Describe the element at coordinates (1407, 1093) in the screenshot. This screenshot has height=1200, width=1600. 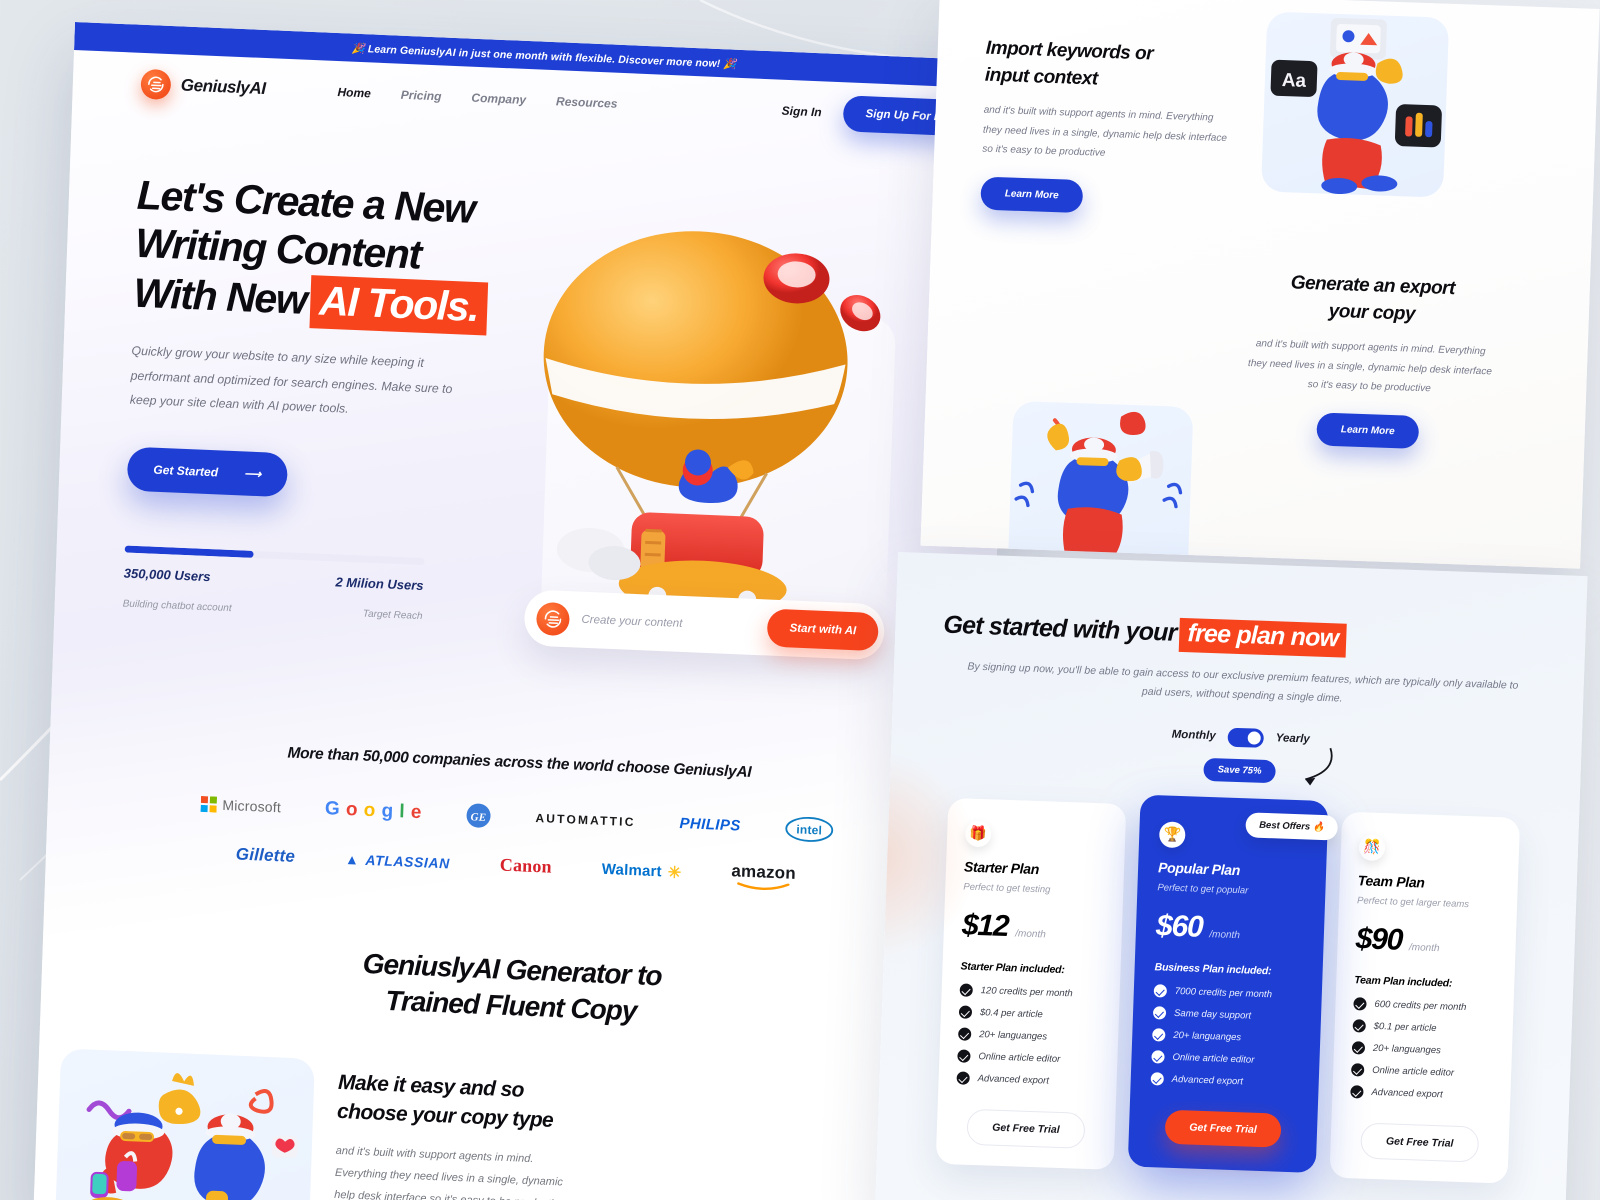
I see `team-feature-text: Advanced export` at that location.